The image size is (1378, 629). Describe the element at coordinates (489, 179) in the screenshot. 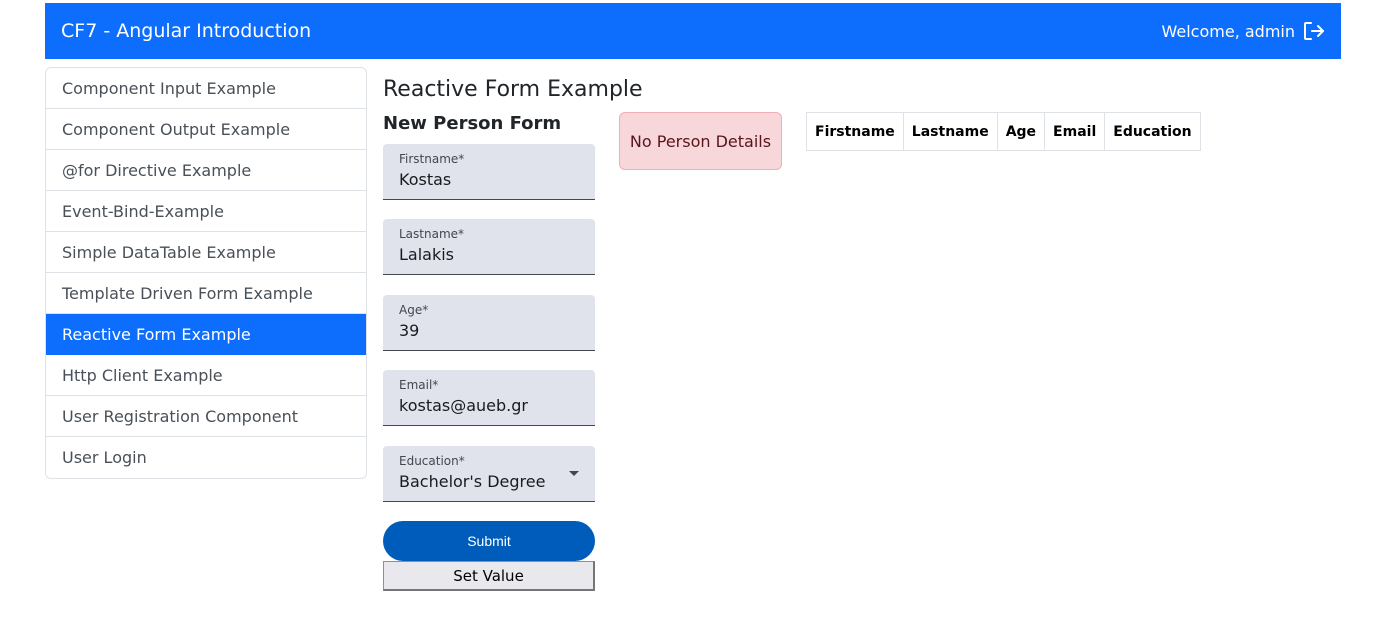

I see `firstname-input` at that location.